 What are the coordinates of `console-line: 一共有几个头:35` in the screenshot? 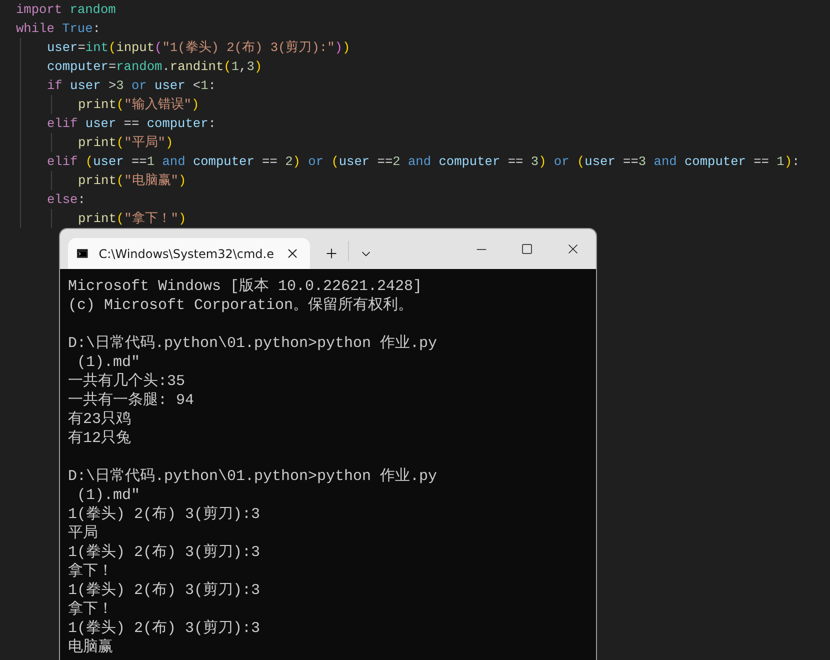 It's located at (127, 381).